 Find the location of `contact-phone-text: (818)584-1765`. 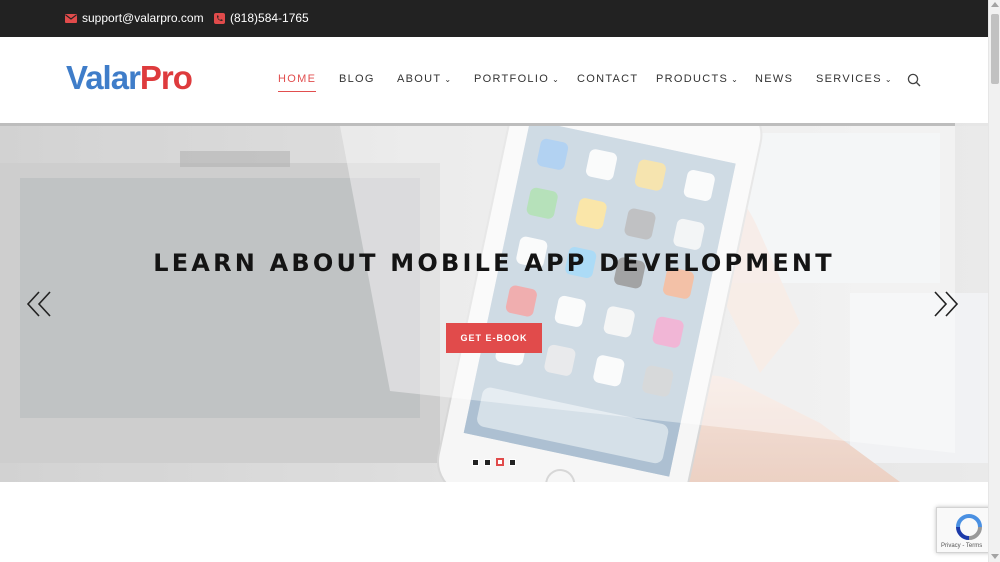

contact-phone-text: (818)584-1765 is located at coordinates (269, 18).